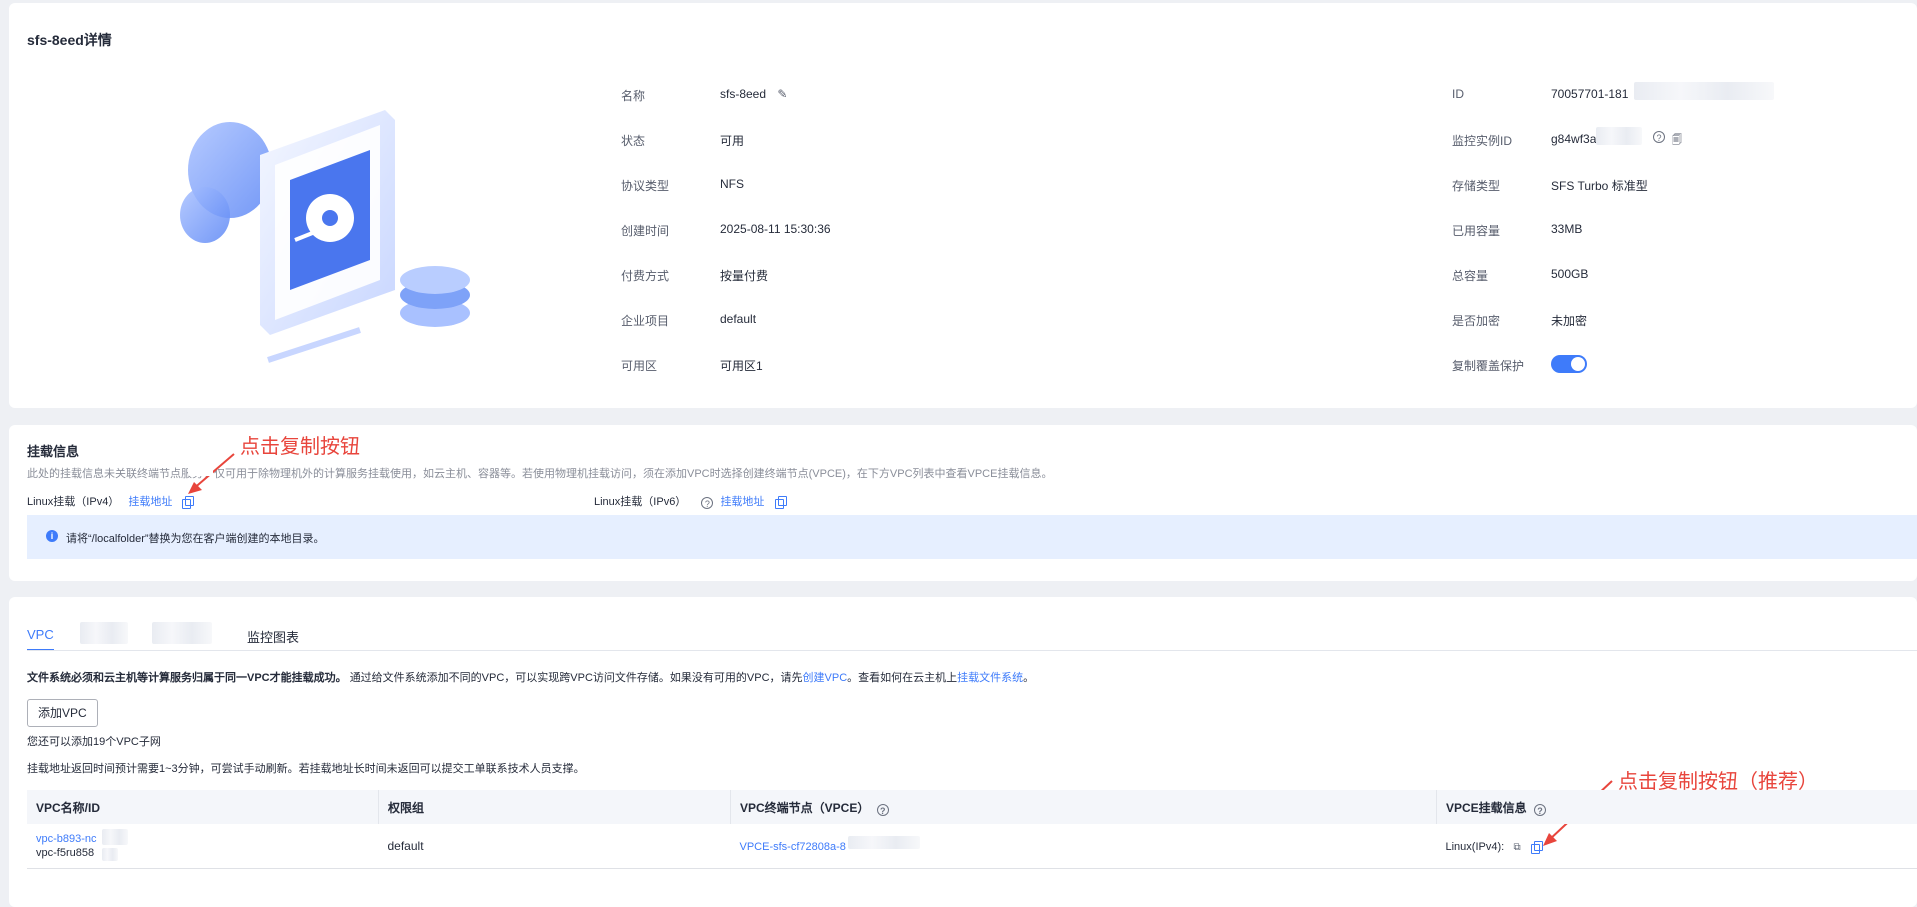  Describe the element at coordinates (1458, 94) in the screenshot. I see `id-label: ID` at that location.